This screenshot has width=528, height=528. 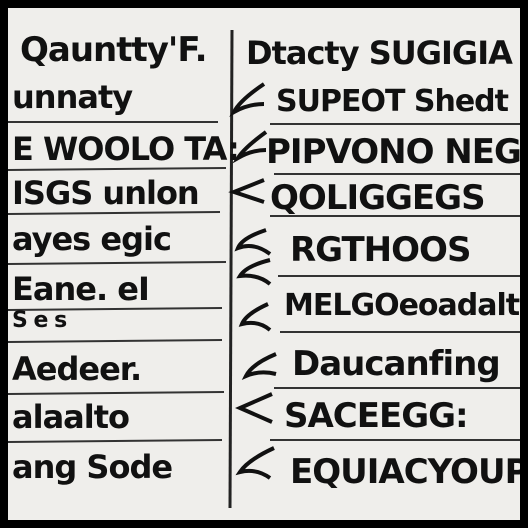 What do you see at coordinates (113, 50) in the screenshot?
I see `header-left: Qauntty'F.` at bounding box center [113, 50].